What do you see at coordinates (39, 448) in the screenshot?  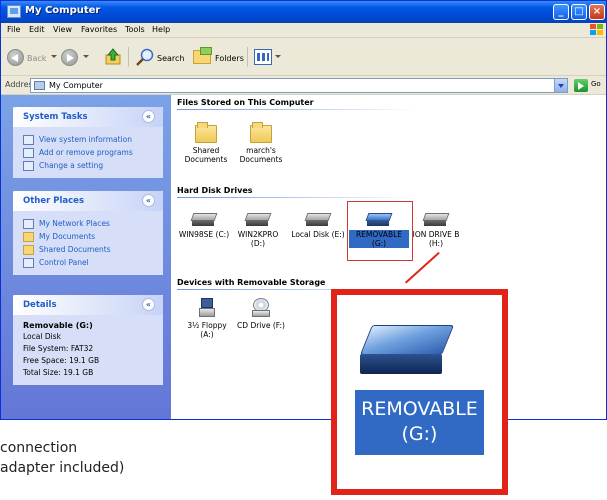 I see `caption-line-1: connection` at bounding box center [39, 448].